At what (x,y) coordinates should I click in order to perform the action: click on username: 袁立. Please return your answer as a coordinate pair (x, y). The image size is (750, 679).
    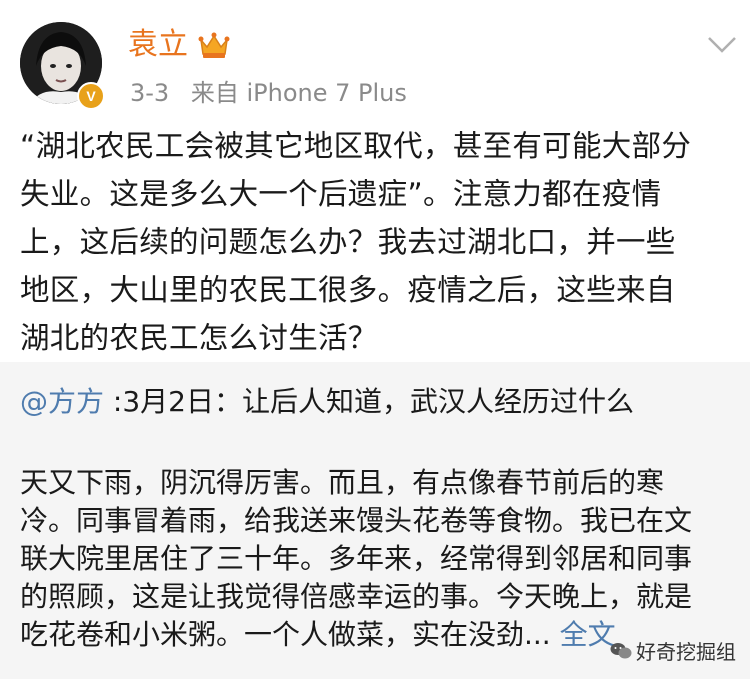
    Looking at the image, I should click on (158, 45).